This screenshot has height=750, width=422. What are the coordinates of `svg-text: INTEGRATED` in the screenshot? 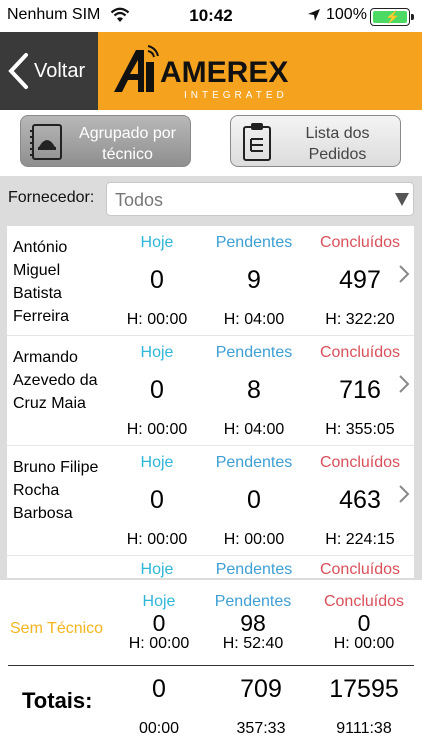 It's located at (236, 95).